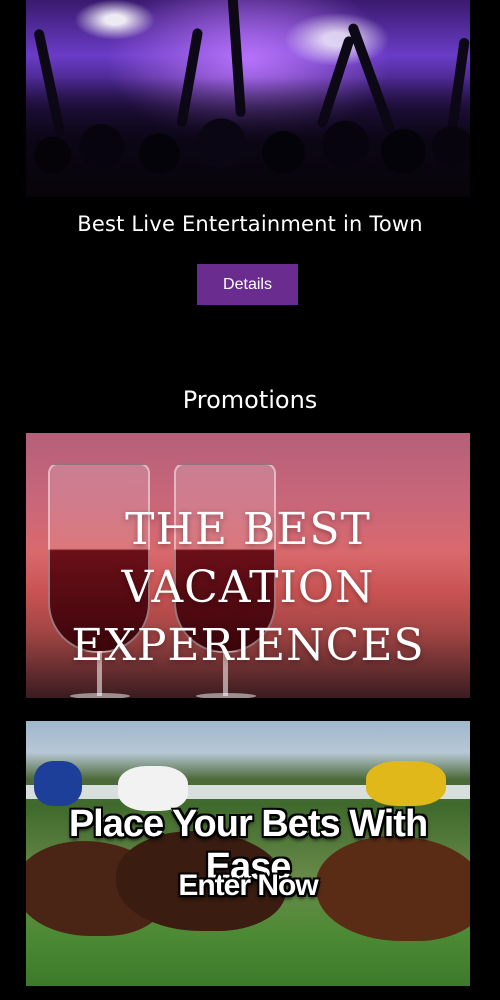 The image size is (500, 1000). I want to click on promo-vacation-line1: THE BEST VACATION, so click(248, 558).